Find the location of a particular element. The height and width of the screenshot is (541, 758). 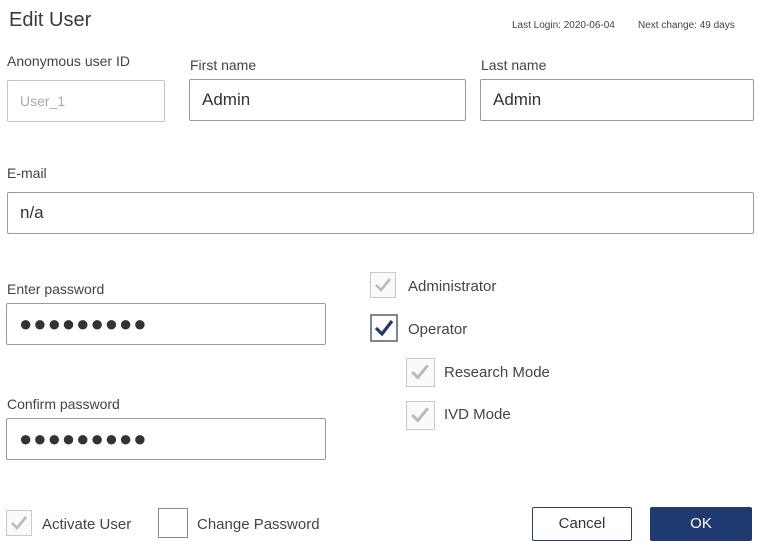

administrator-checkbox is located at coordinates (383, 285).